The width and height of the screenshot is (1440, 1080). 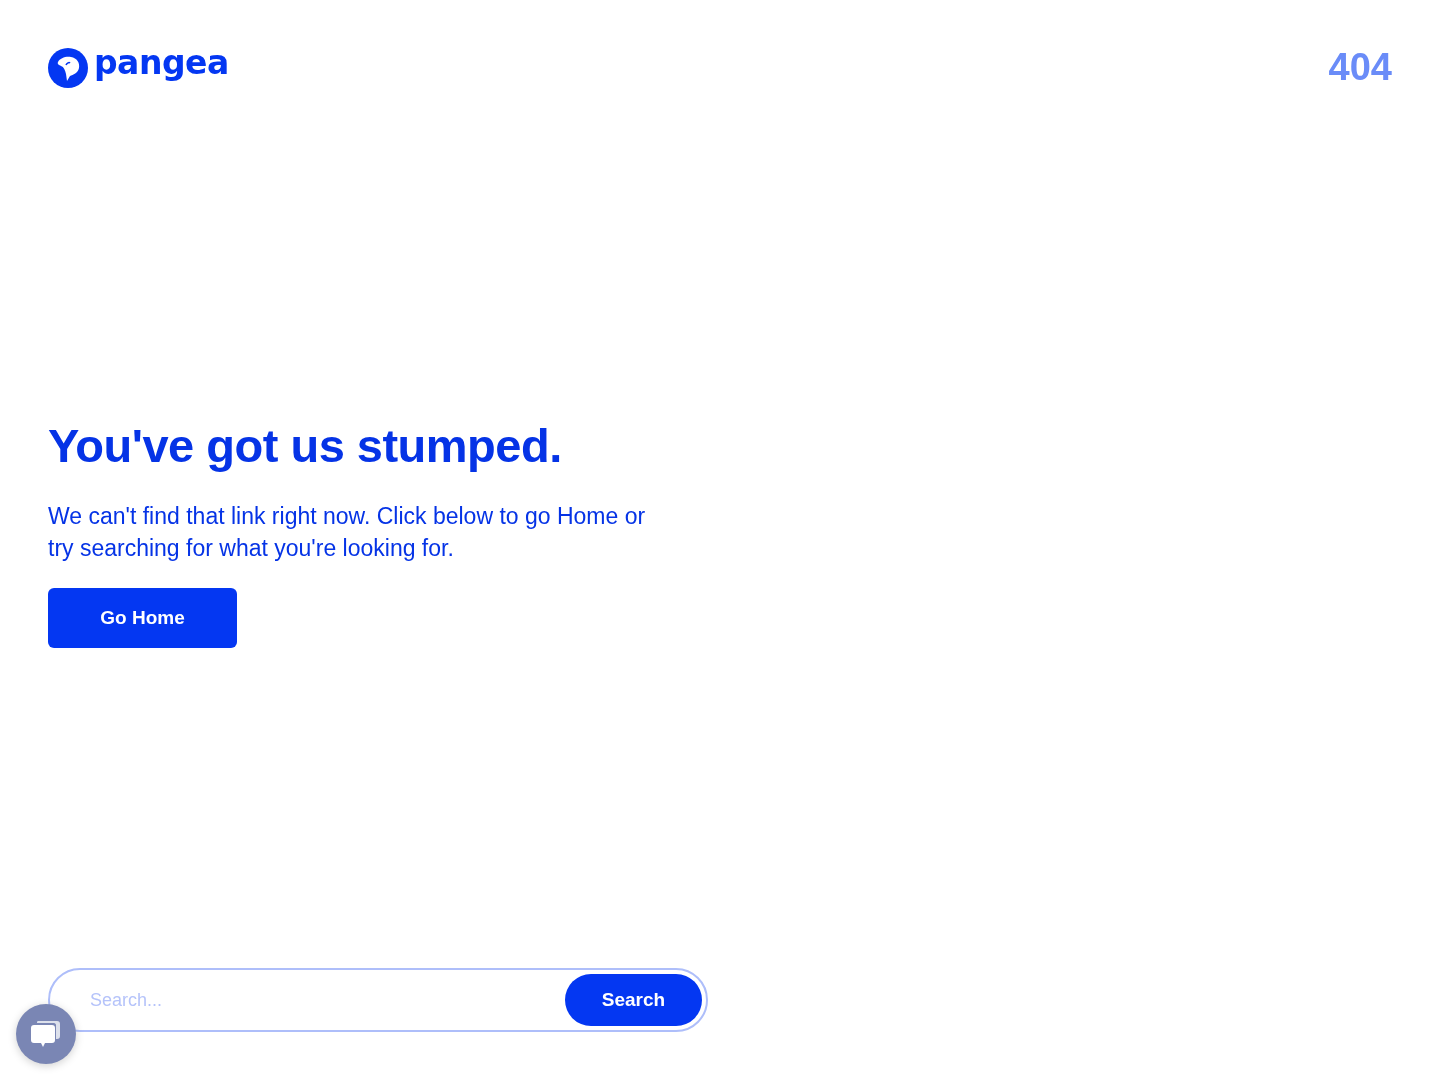 I want to click on go-home-button: Go Home, so click(x=142, y=618).